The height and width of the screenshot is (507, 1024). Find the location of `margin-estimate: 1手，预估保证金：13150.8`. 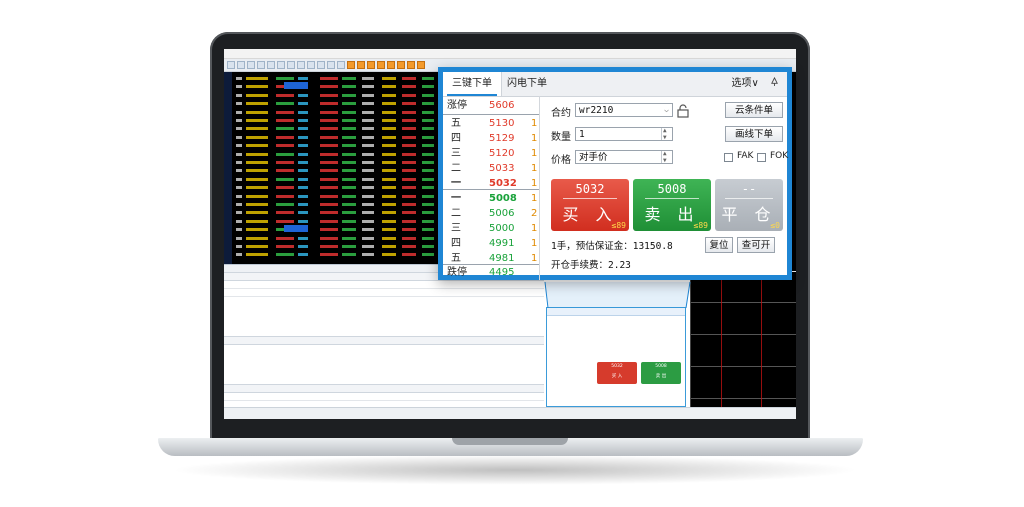

margin-estimate: 1手，预估保证金：13150.8 is located at coordinates (612, 246).